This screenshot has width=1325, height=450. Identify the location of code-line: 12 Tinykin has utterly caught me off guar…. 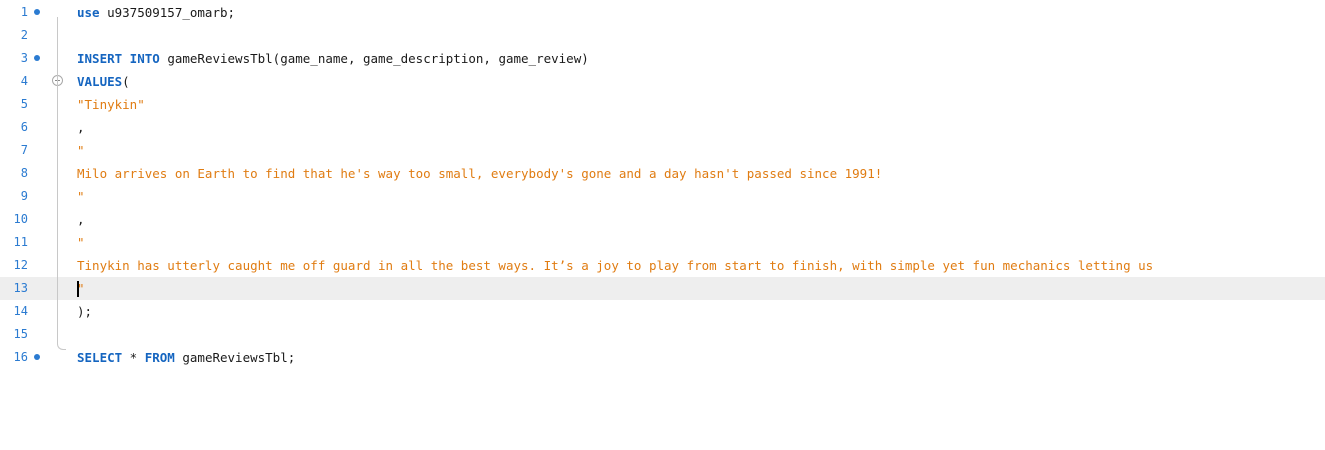
(662, 265).